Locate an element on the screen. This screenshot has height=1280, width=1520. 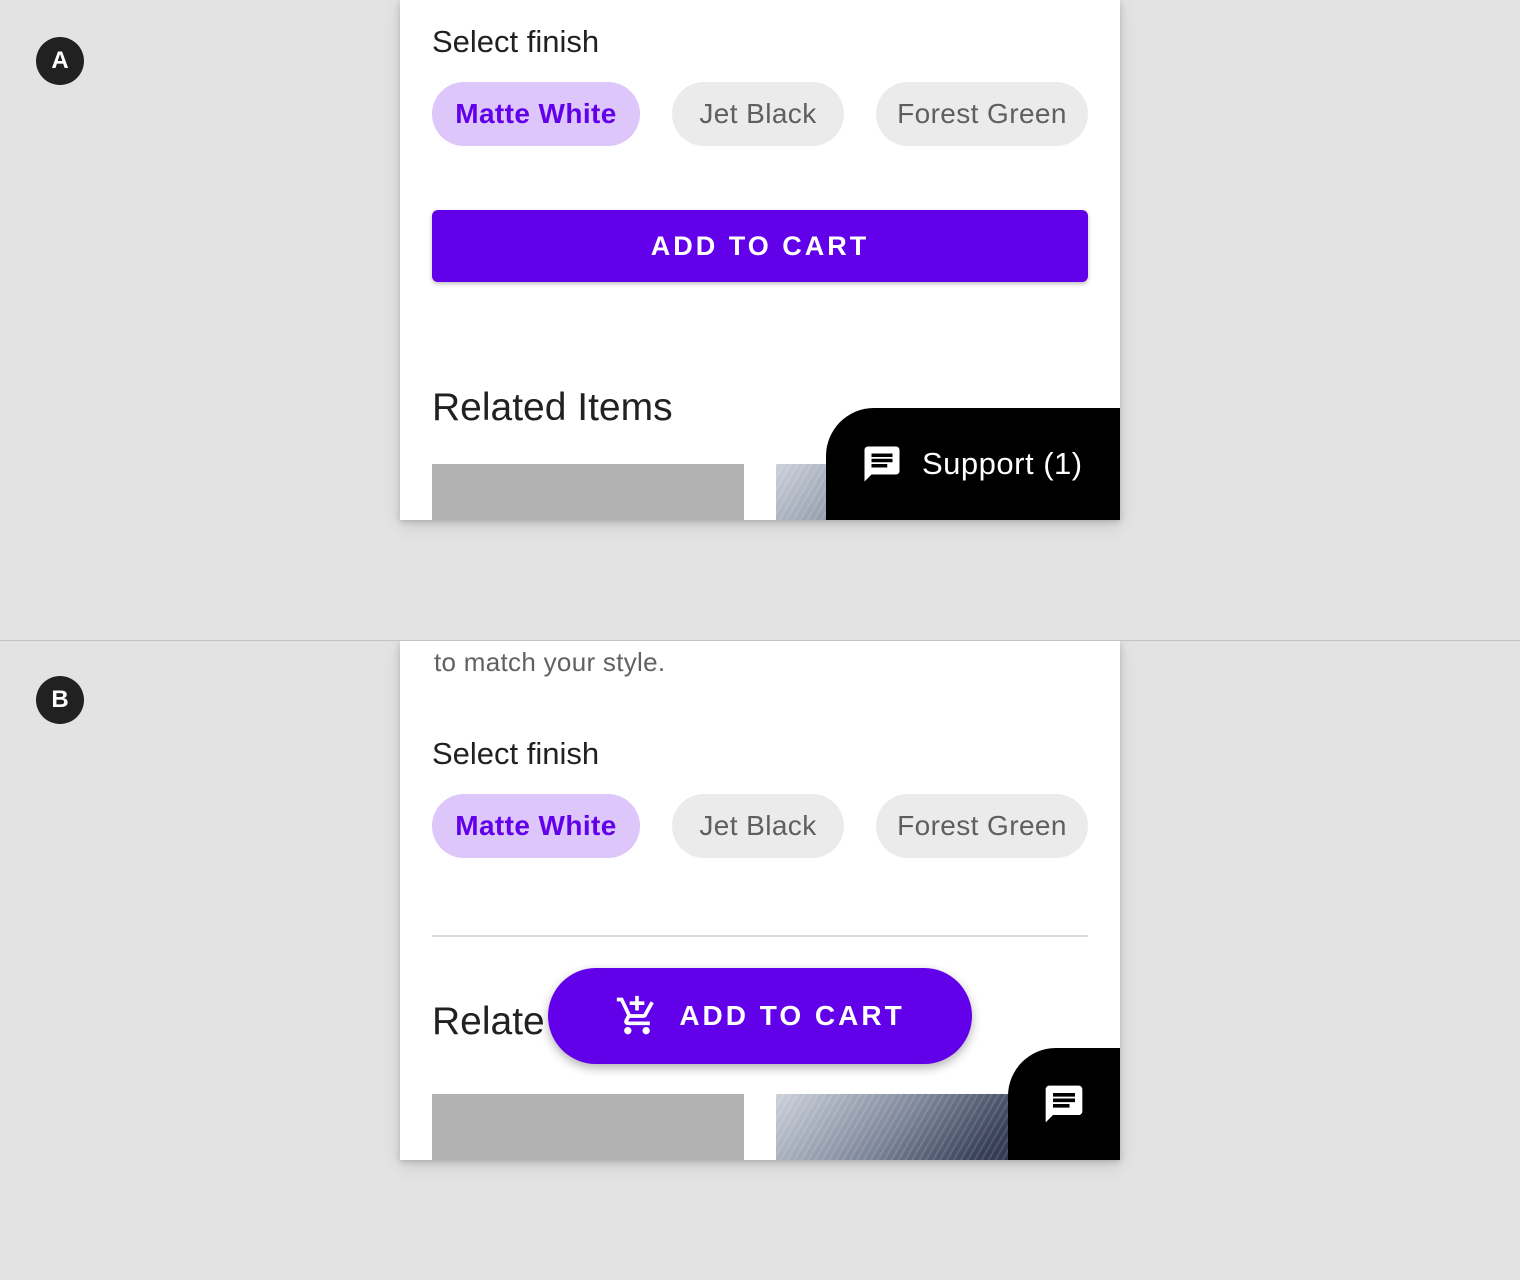
add-shopping-cart-icon is located at coordinates (636, 1015).